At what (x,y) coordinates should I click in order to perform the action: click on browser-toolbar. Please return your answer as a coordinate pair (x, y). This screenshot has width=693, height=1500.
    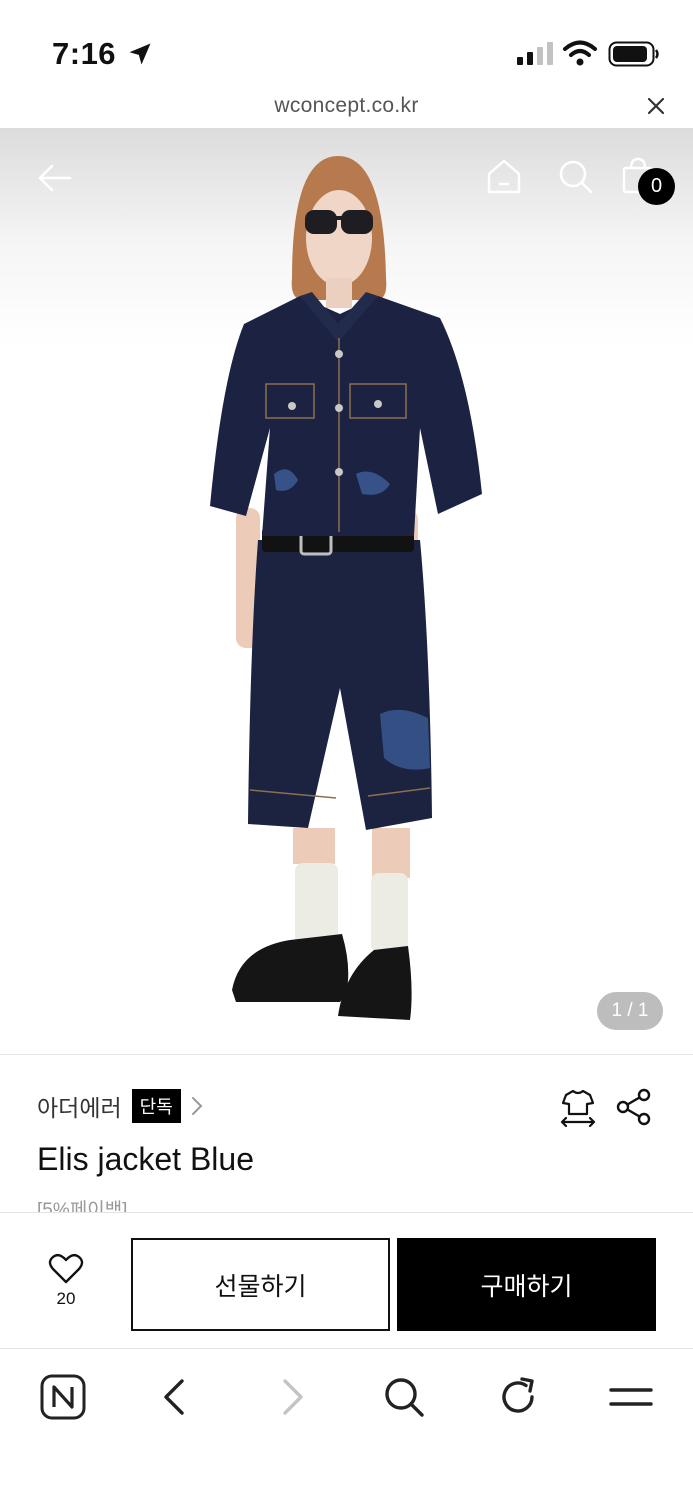
    Looking at the image, I should click on (346, 1424).